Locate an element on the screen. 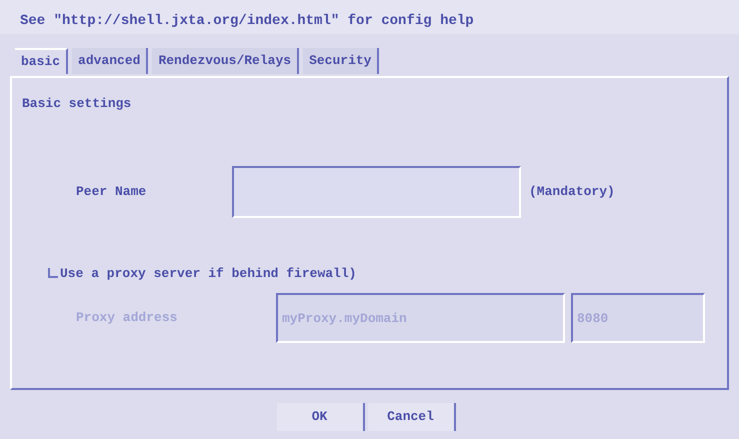  tab: Rendezvous/Relays is located at coordinates (226, 61).